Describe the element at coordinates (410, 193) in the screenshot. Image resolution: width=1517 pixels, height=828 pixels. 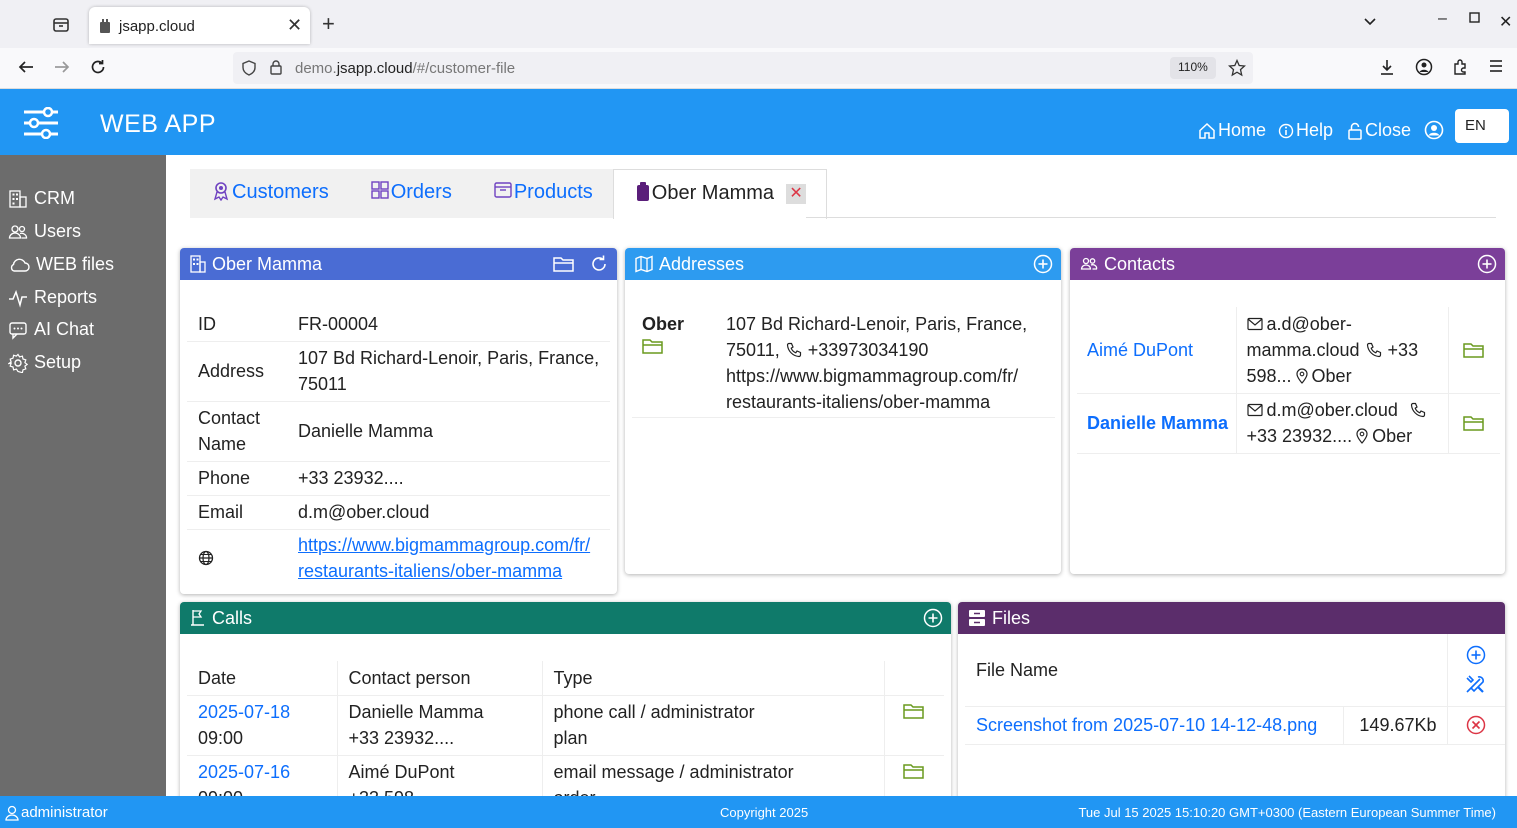
I see `tab-orders: Orders` at that location.